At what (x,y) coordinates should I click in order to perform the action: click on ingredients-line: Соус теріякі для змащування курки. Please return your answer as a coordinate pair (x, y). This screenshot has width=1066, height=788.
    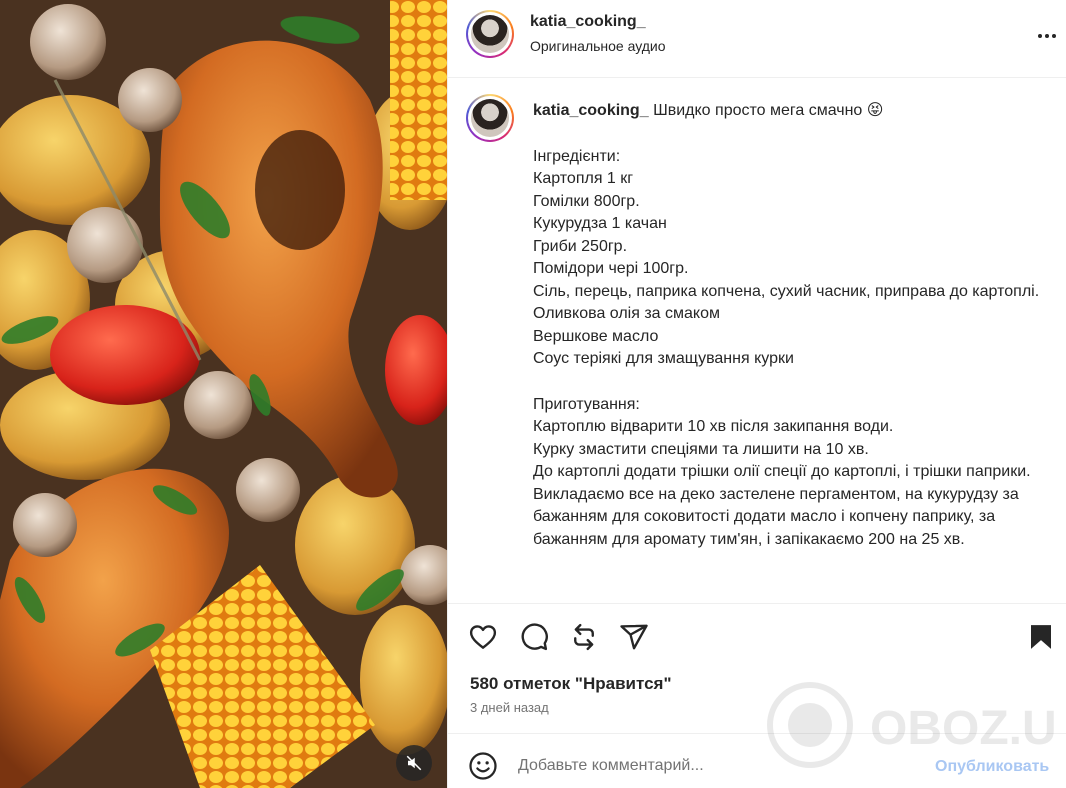
    Looking at the image, I should click on (663, 358).